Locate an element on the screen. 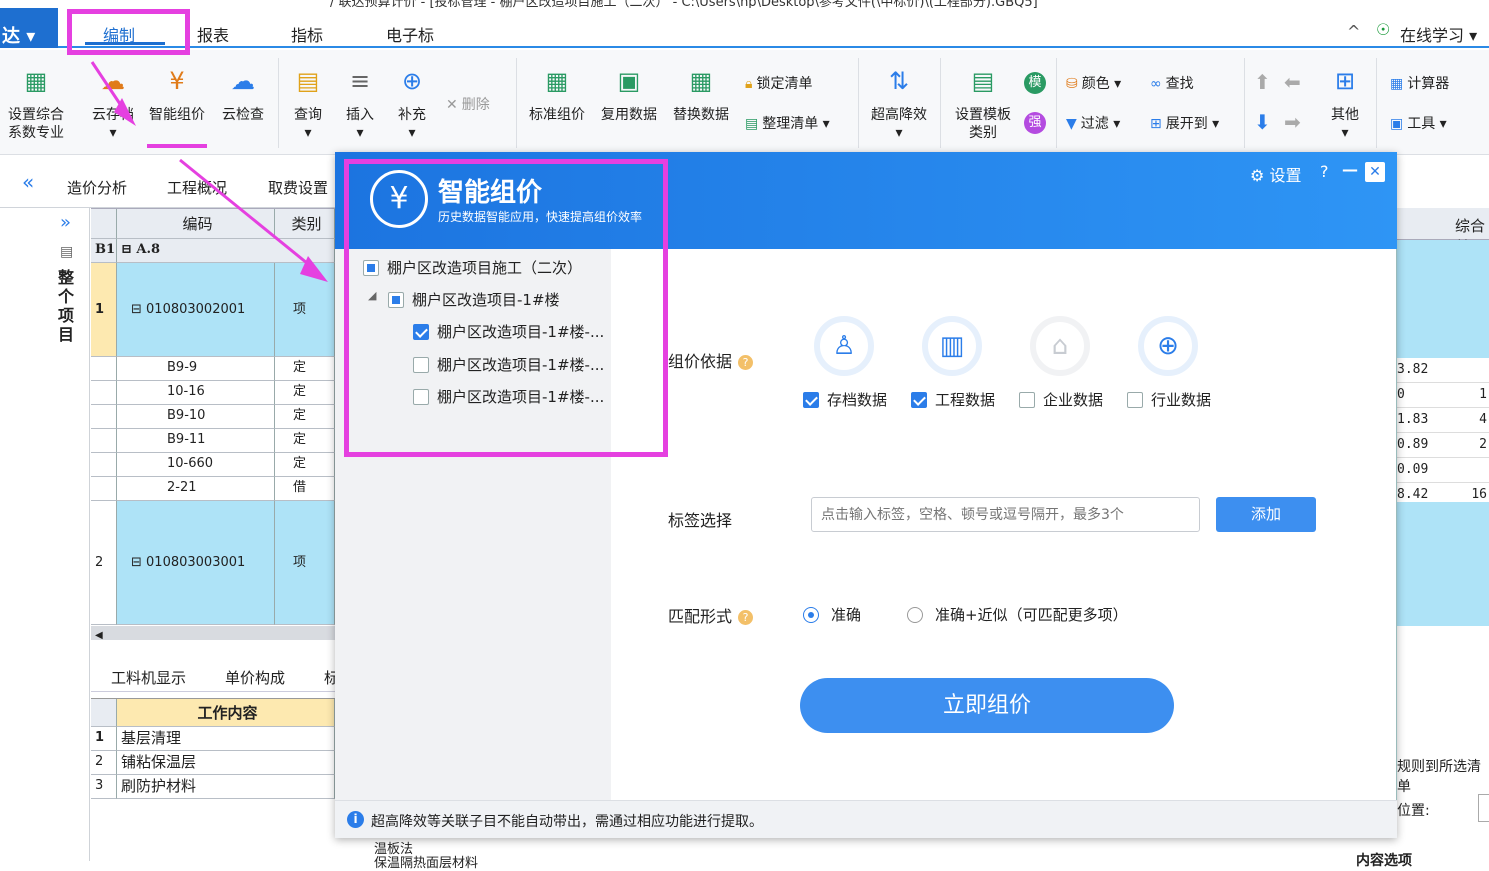 The height and width of the screenshot is (871, 1489). annotation-arrows is located at coordinates (209, 171).